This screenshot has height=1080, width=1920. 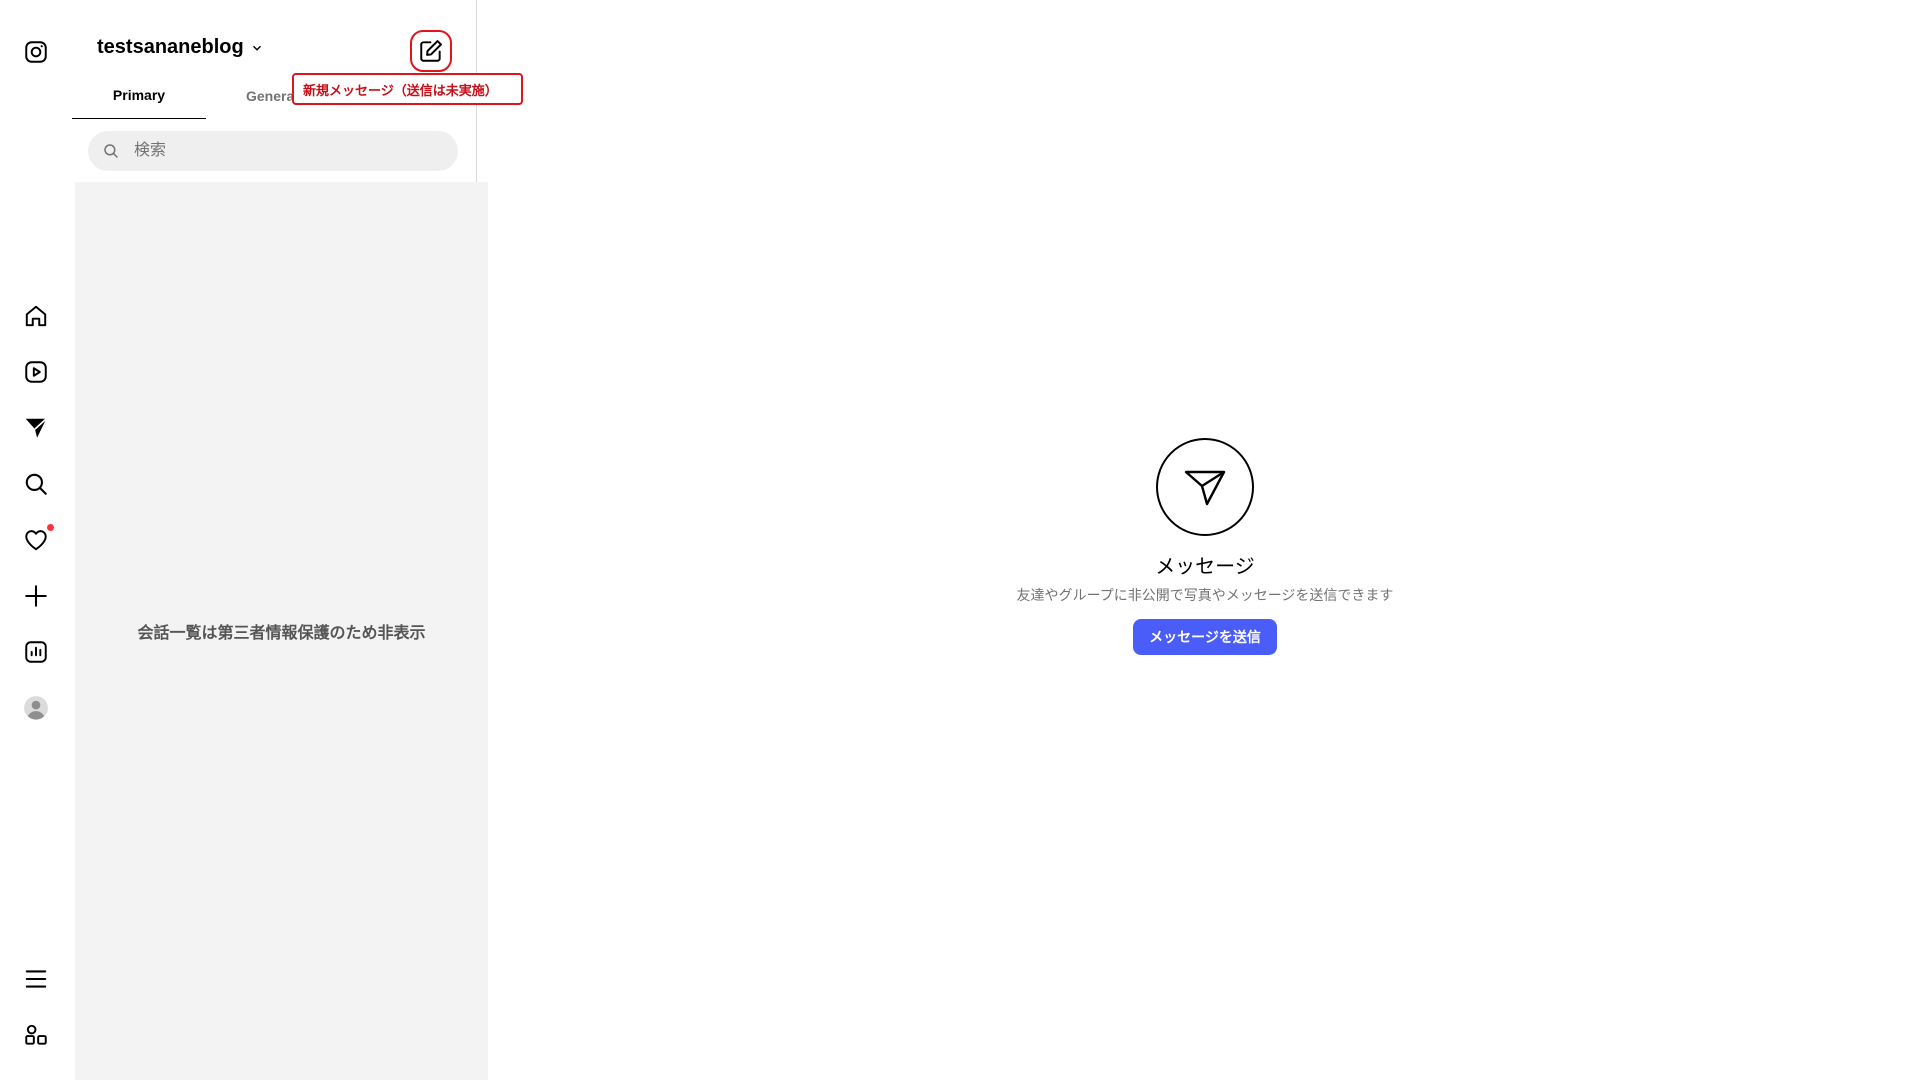 I want to click on notifications-heart-icon, so click(x=38, y=539).